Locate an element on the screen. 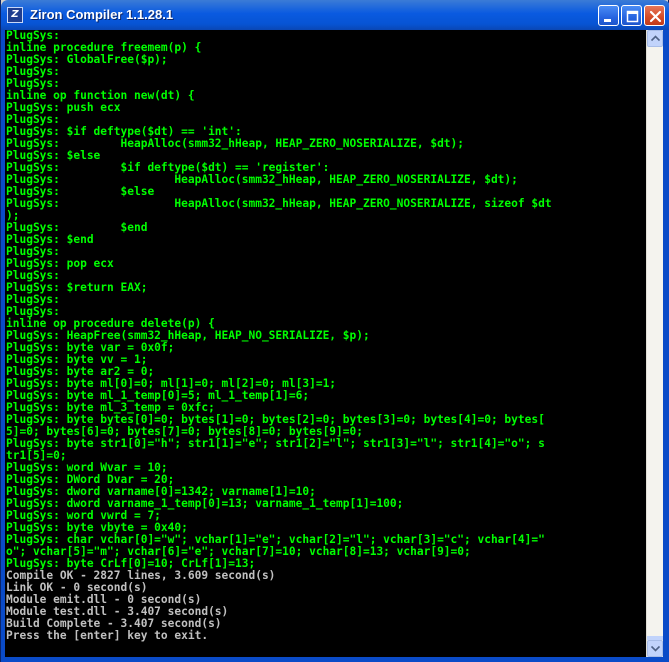 The image size is (669, 662). maximize-icon is located at coordinates (632, 16).